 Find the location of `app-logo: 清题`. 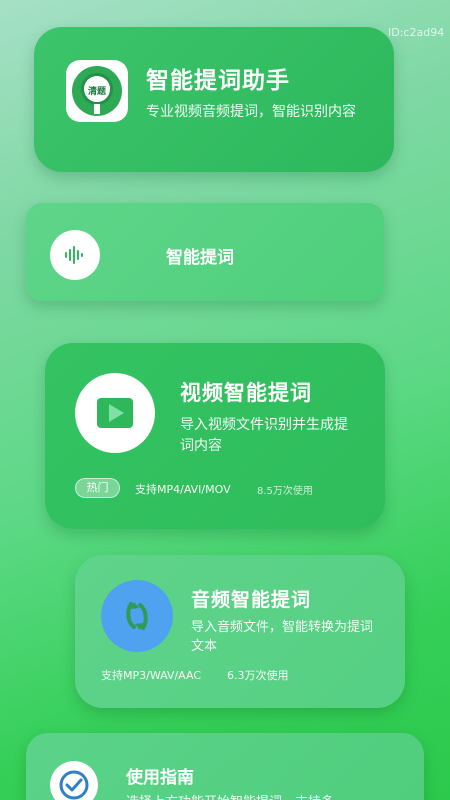

app-logo: 清题 is located at coordinates (97, 91).